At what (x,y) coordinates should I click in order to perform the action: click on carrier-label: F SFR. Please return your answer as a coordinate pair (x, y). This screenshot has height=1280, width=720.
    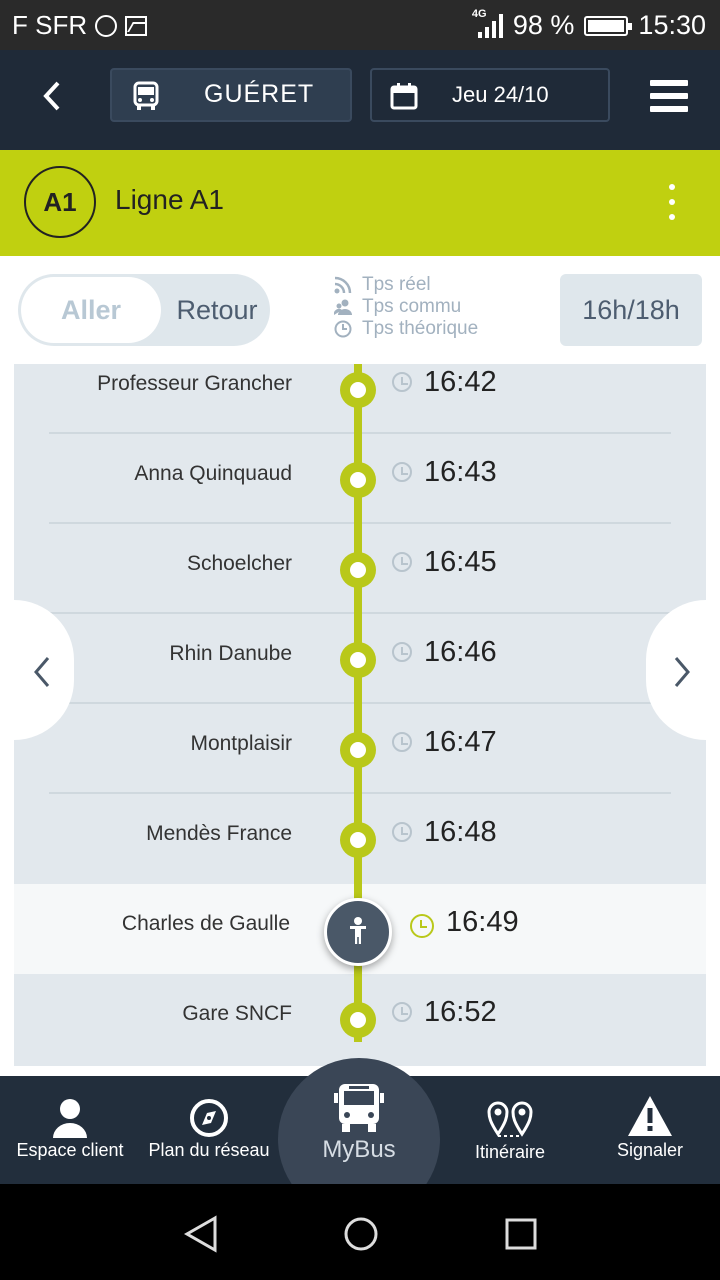
    Looking at the image, I should click on (50, 25).